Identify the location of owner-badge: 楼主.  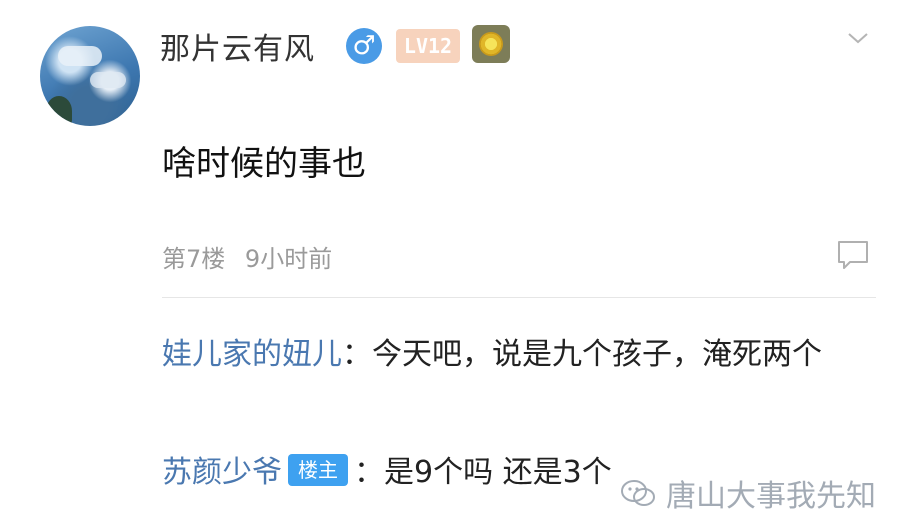
(318, 470).